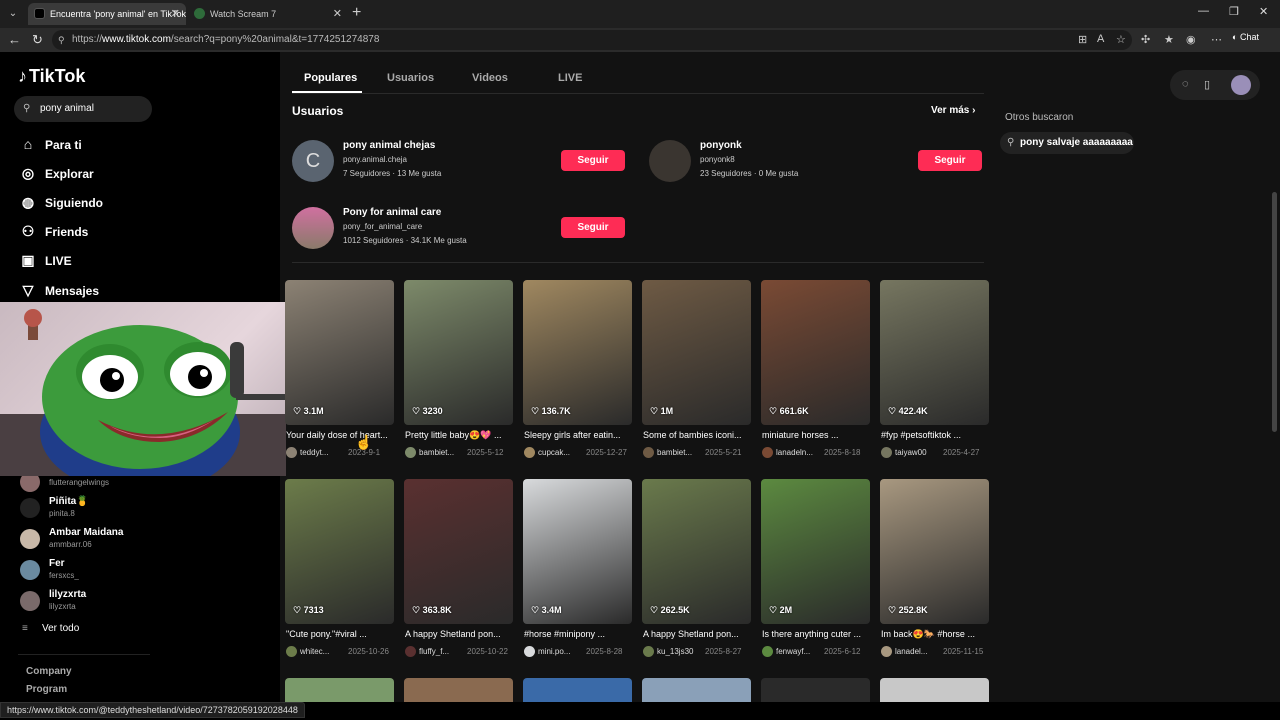 The width and height of the screenshot is (1280, 720). I want to click on site-info-icon: ⚲, so click(61, 40).